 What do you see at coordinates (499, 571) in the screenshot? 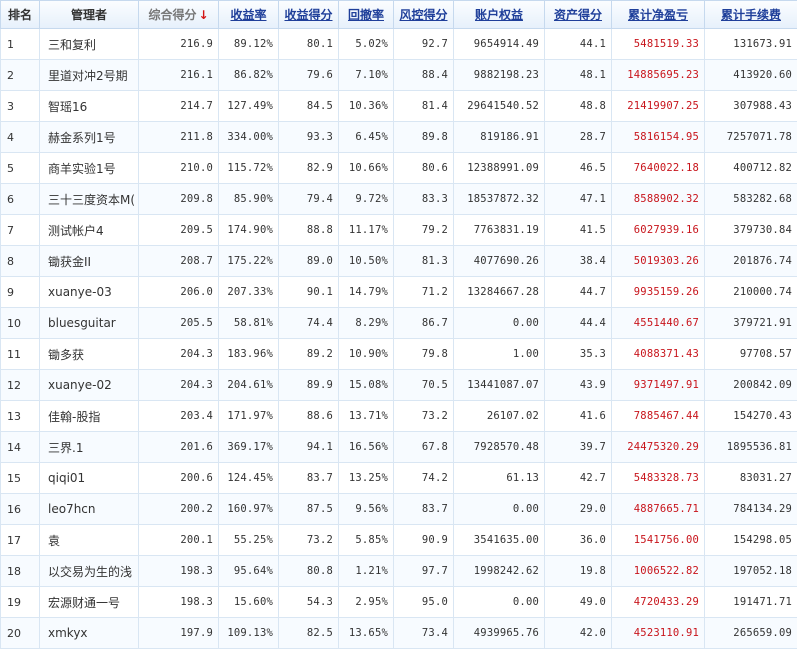
I see `equity-cell: 1998242.62` at bounding box center [499, 571].